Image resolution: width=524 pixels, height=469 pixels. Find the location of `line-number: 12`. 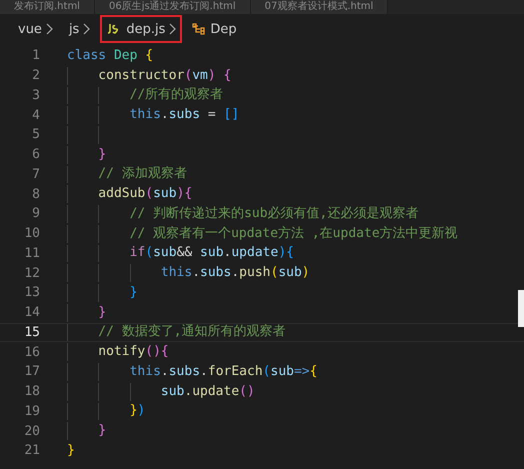

line-number: 12 is located at coordinates (31, 273).